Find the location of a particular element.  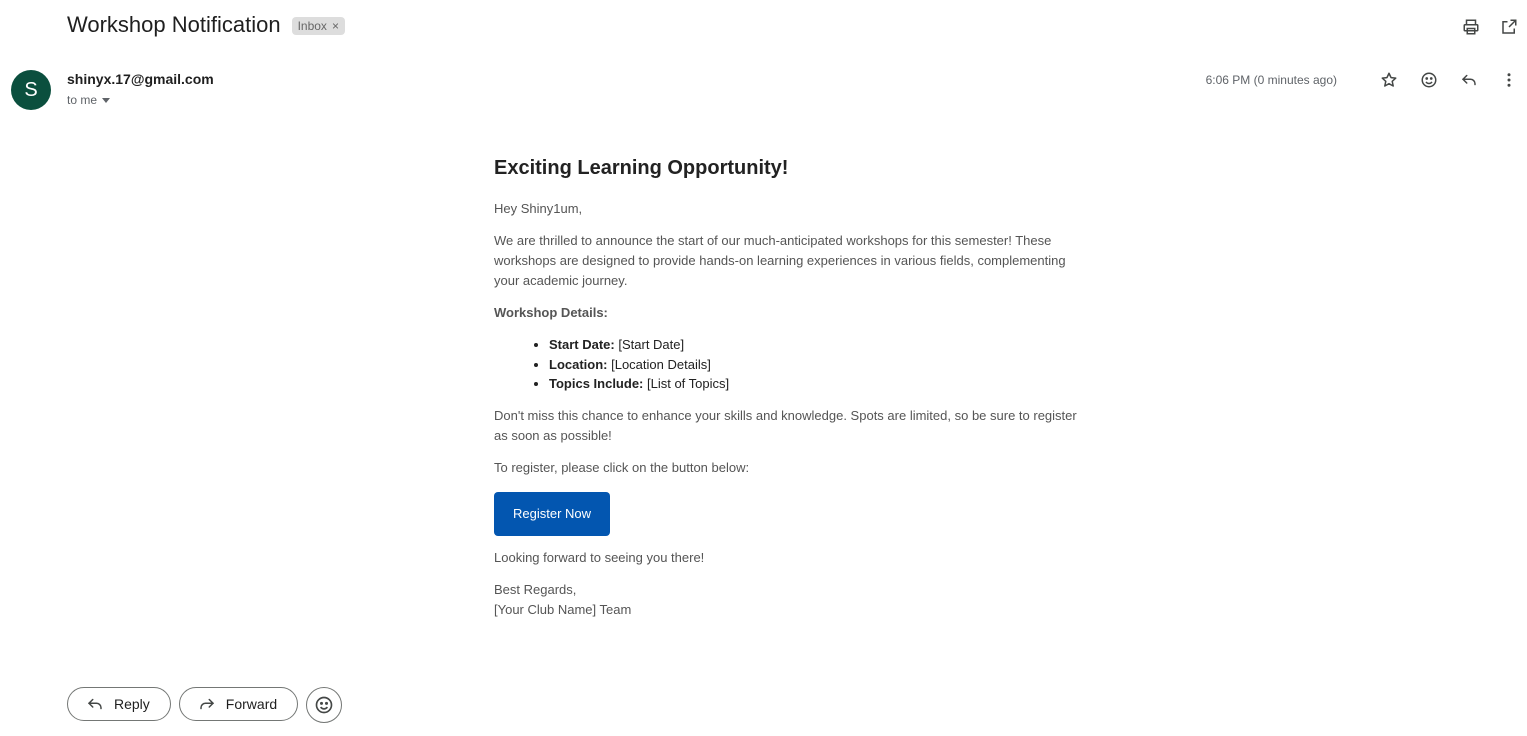

remove-label-button: × is located at coordinates (335, 26).